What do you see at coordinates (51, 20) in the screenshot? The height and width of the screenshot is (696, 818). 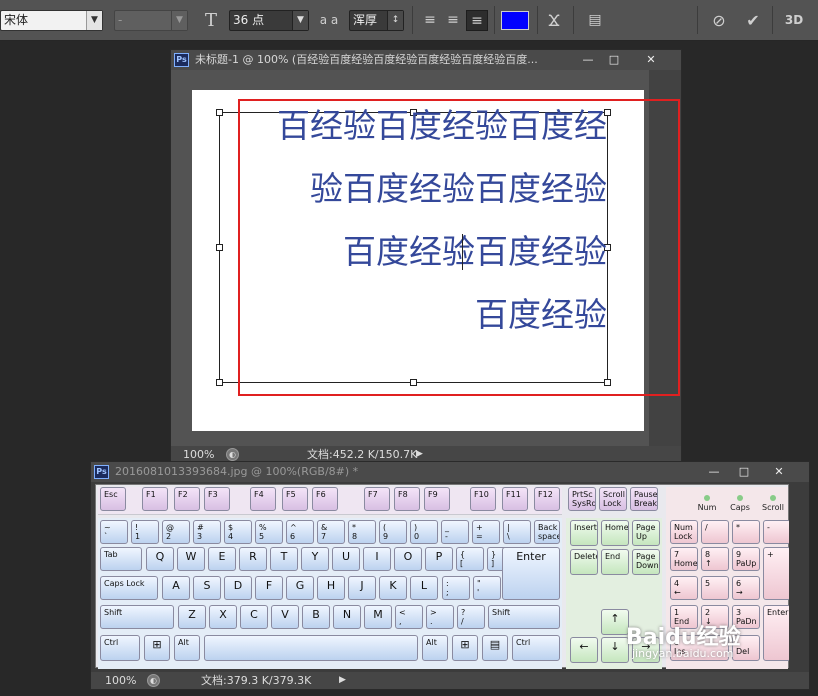 I see `font-family-select: 宋体 ▼` at bounding box center [51, 20].